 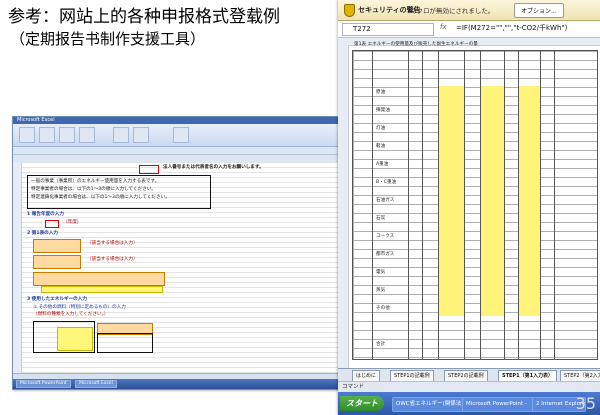 What do you see at coordinates (67, 135) in the screenshot?
I see `align-icon` at bounding box center [67, 135].